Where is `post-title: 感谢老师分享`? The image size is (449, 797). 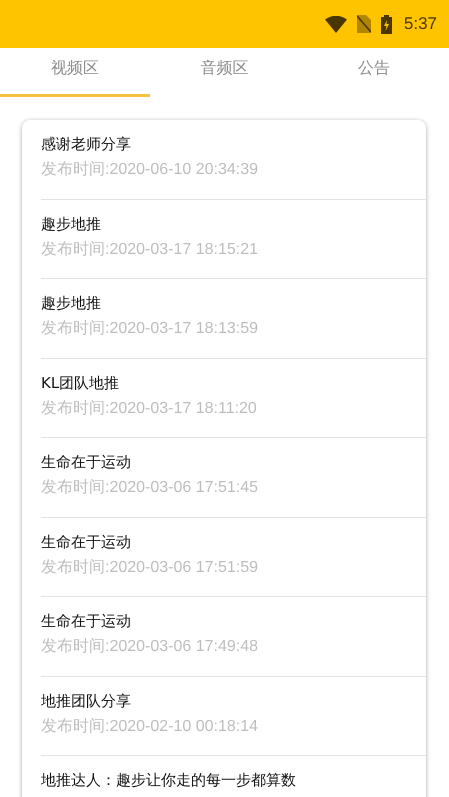 post-title: 感谢老师分享 is located at coordinates (86, 144).